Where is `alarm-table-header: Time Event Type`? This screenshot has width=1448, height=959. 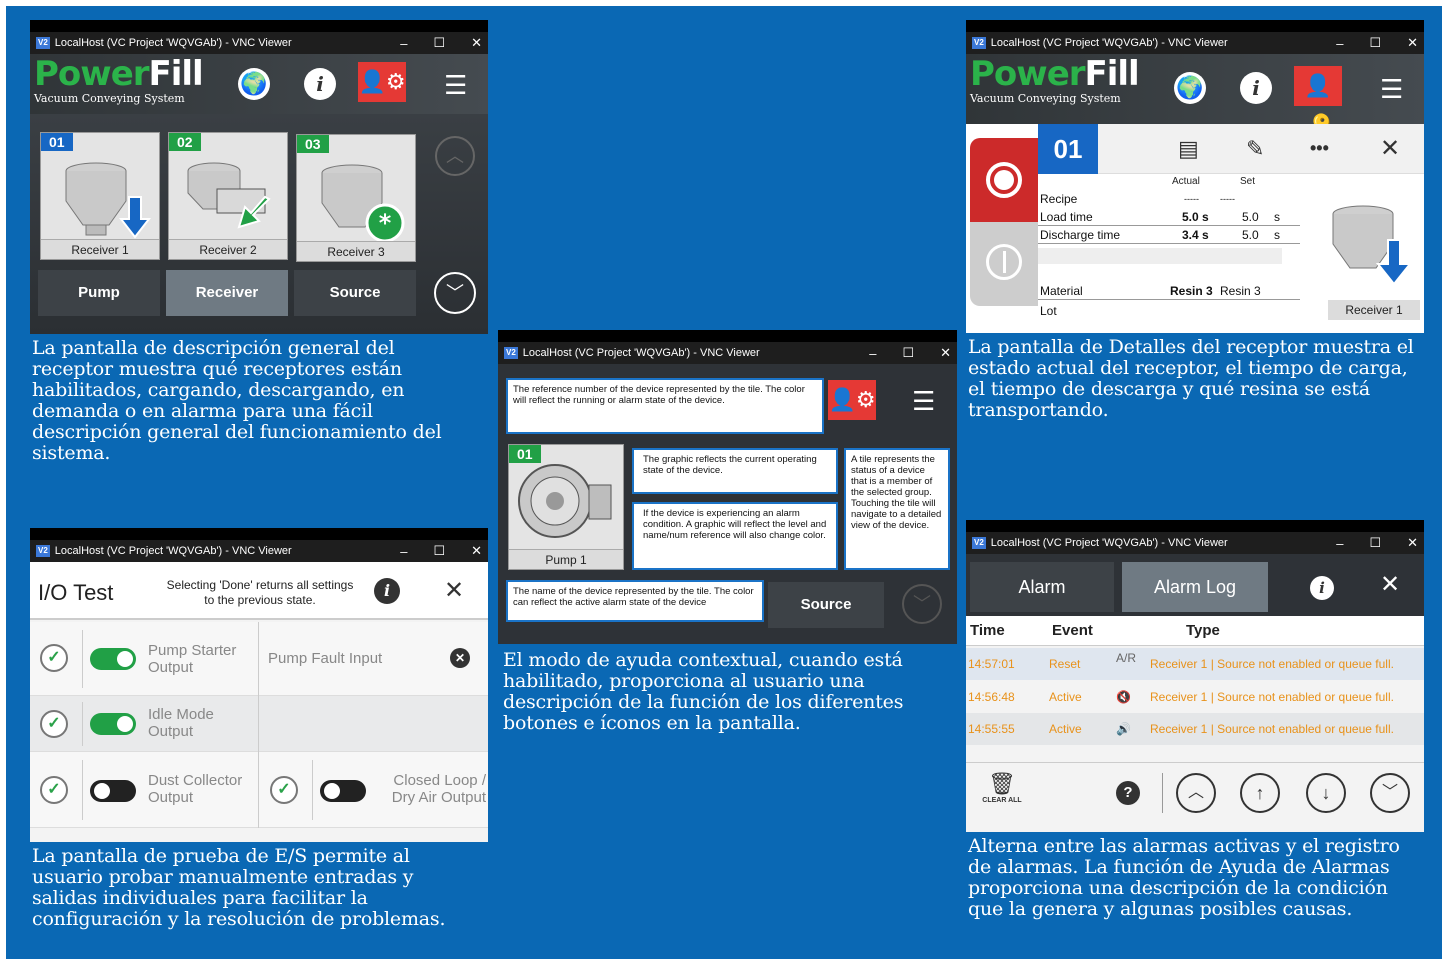 alarm-table-header: Time Event Type is located at coordinates (1195, 631).